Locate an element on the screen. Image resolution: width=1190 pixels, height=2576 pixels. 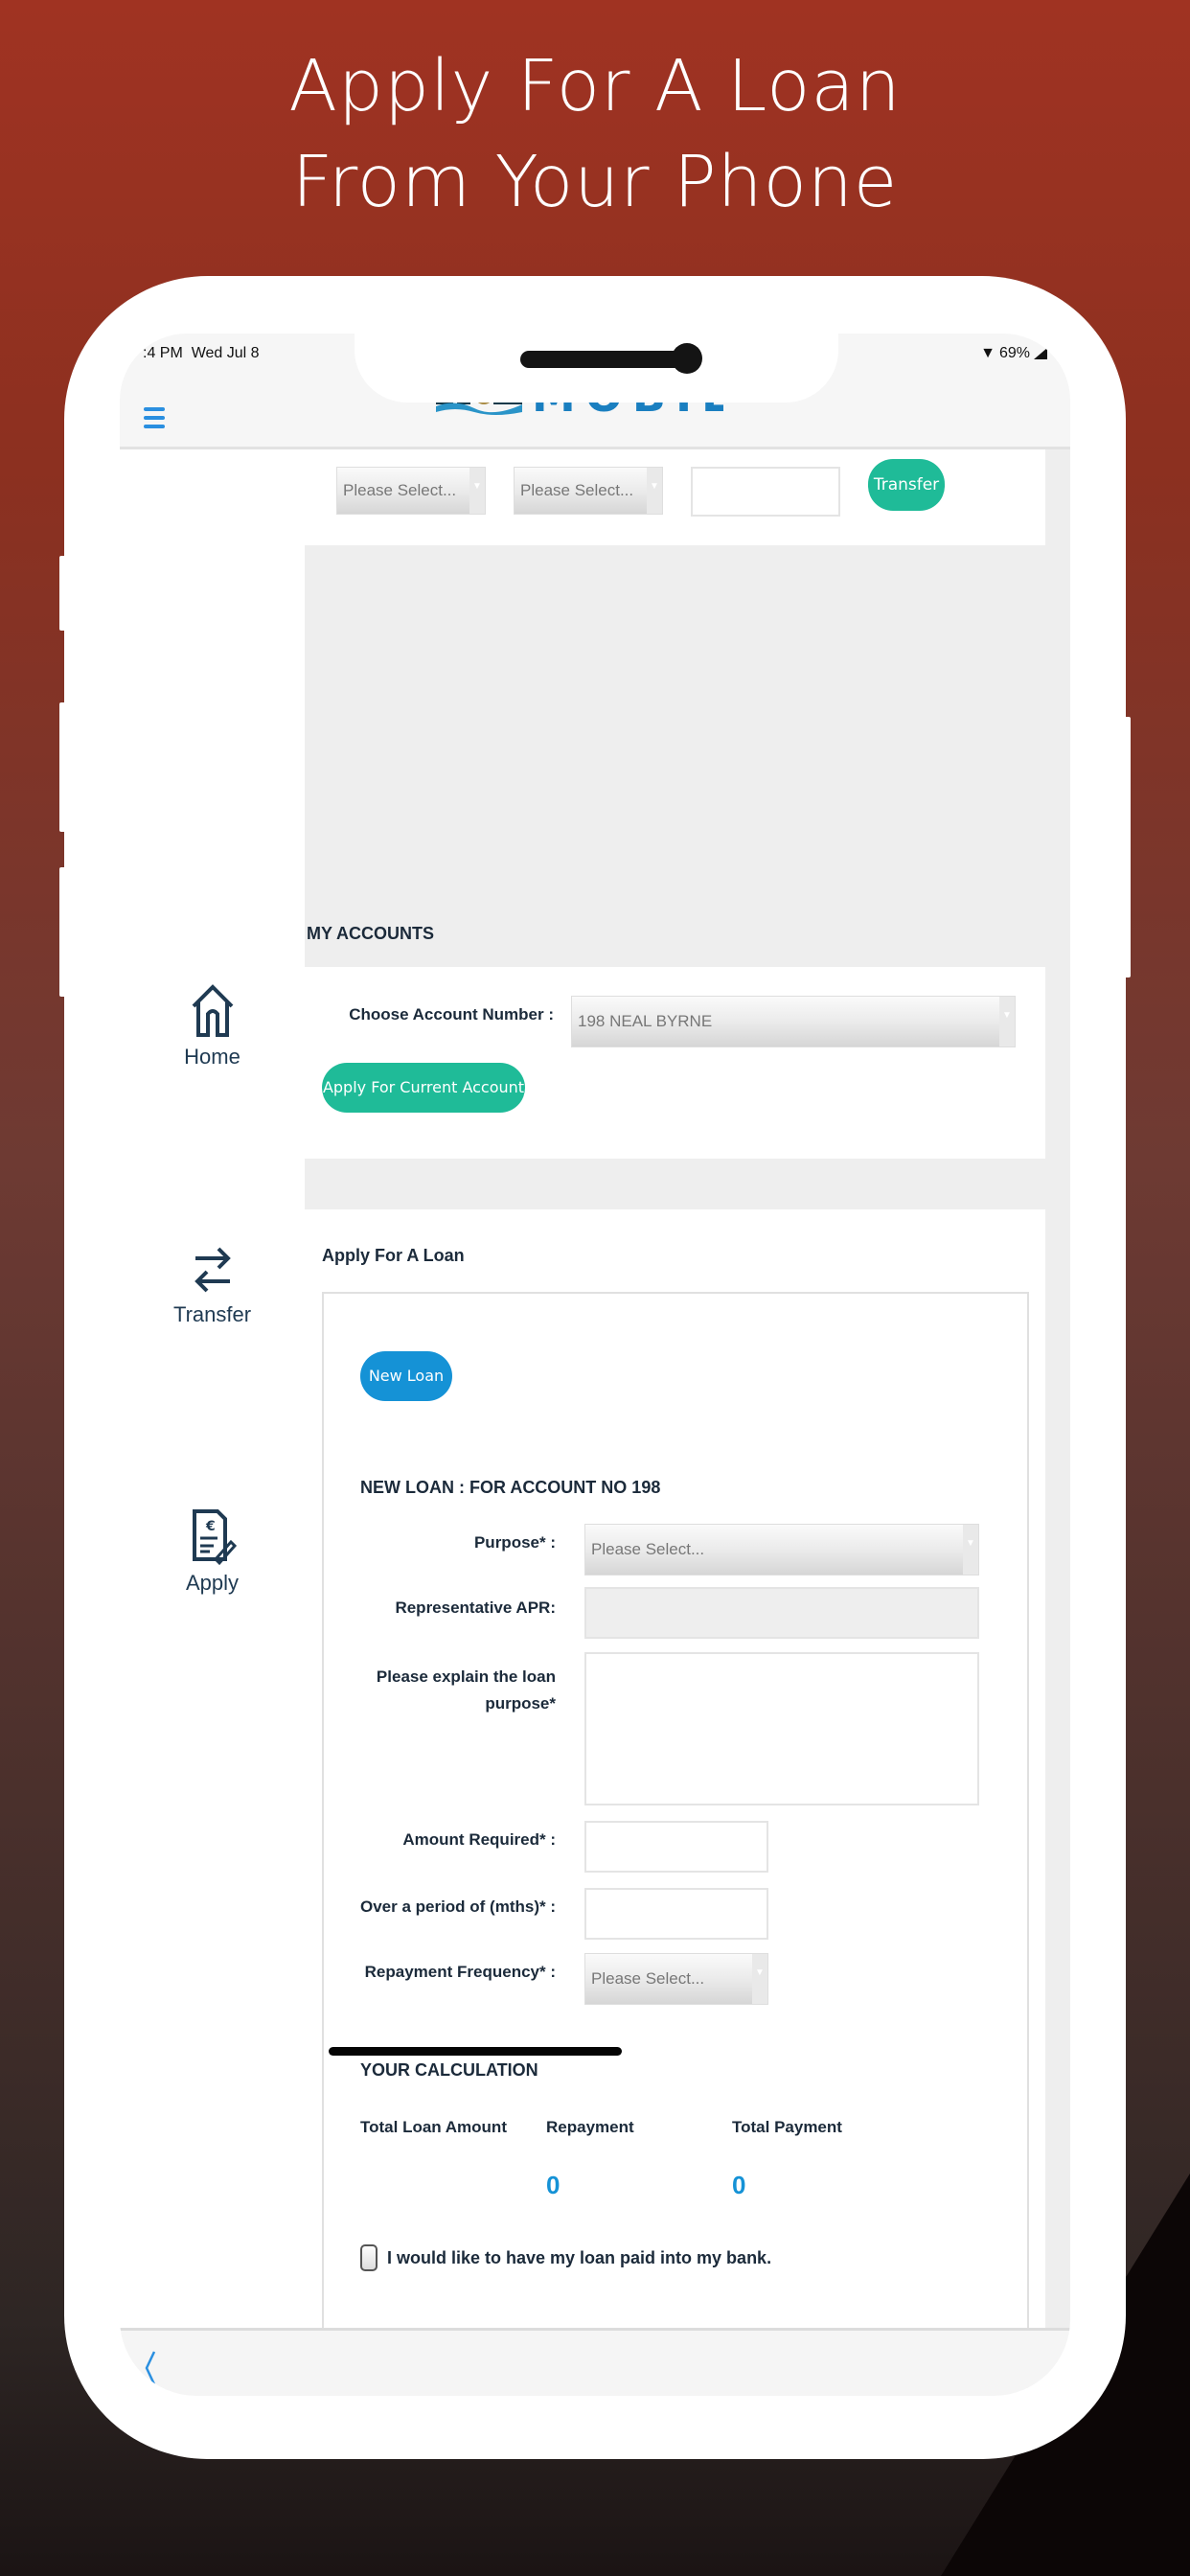
hamburger-icon is located at coordinates (155, 420).